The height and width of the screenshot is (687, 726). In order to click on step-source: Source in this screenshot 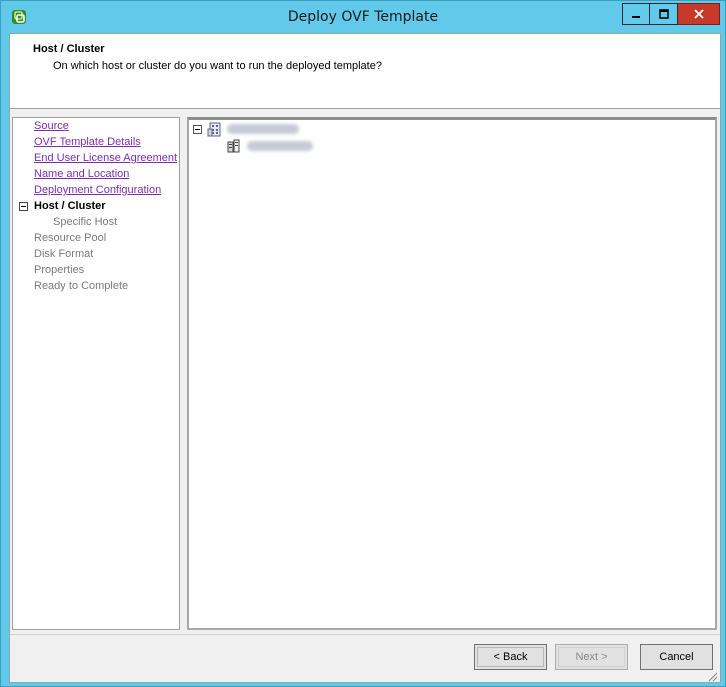, I will do `click(51, 126)`.